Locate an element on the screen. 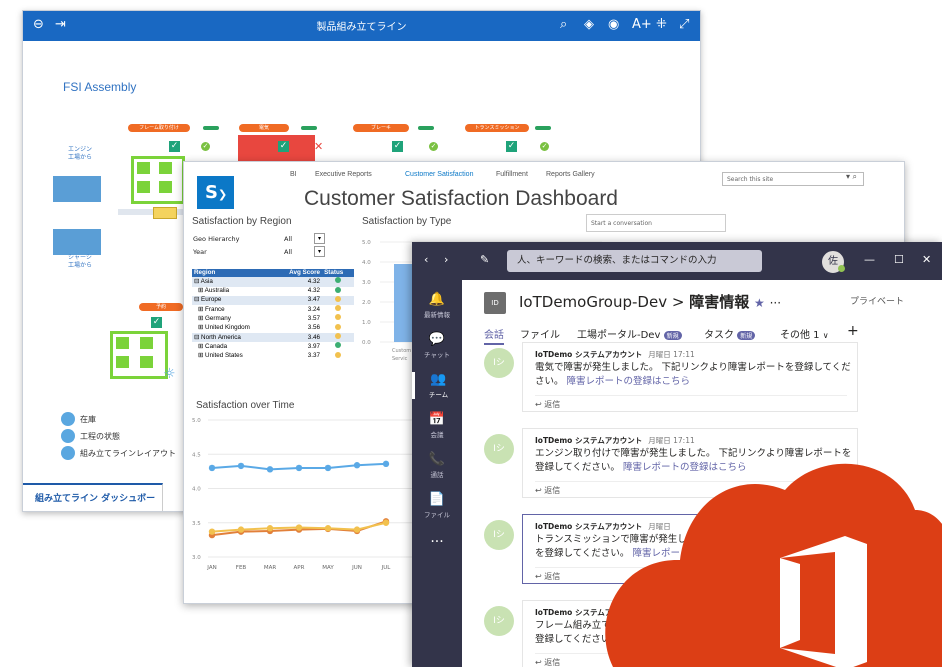 Image resolution: width=942 pixels, height=667 pixels. table-row: ⊞ Australia 4.32 is located at coordinates (273, 291).